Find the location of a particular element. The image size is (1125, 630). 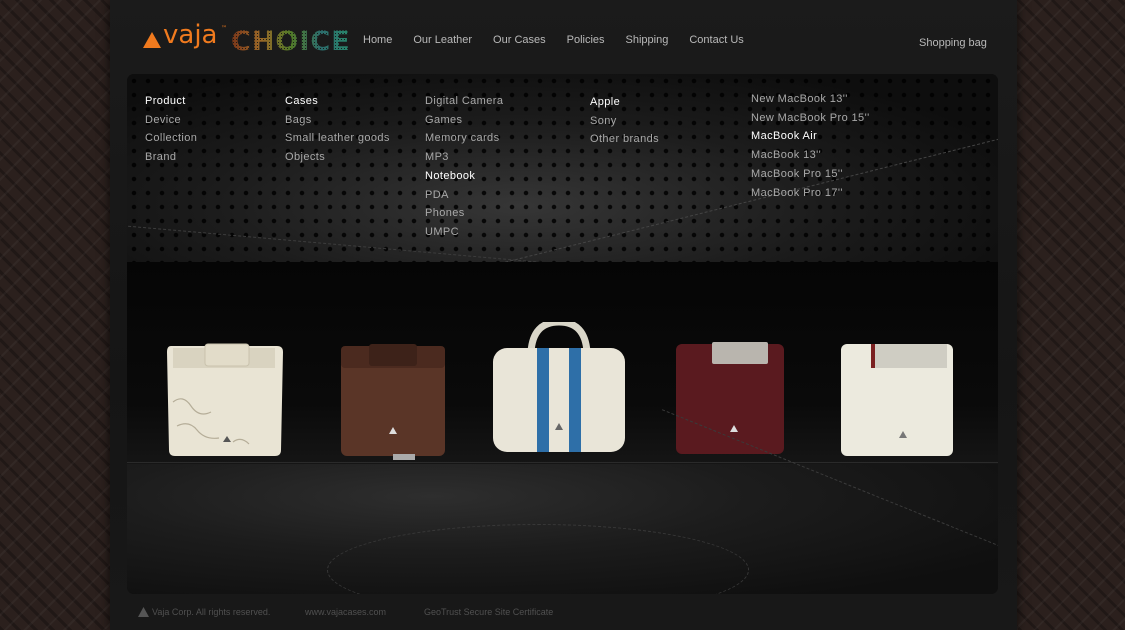

menu-item-macbook-pro-15: MacBook Pro 15'' is located at coordinates (810, 174).